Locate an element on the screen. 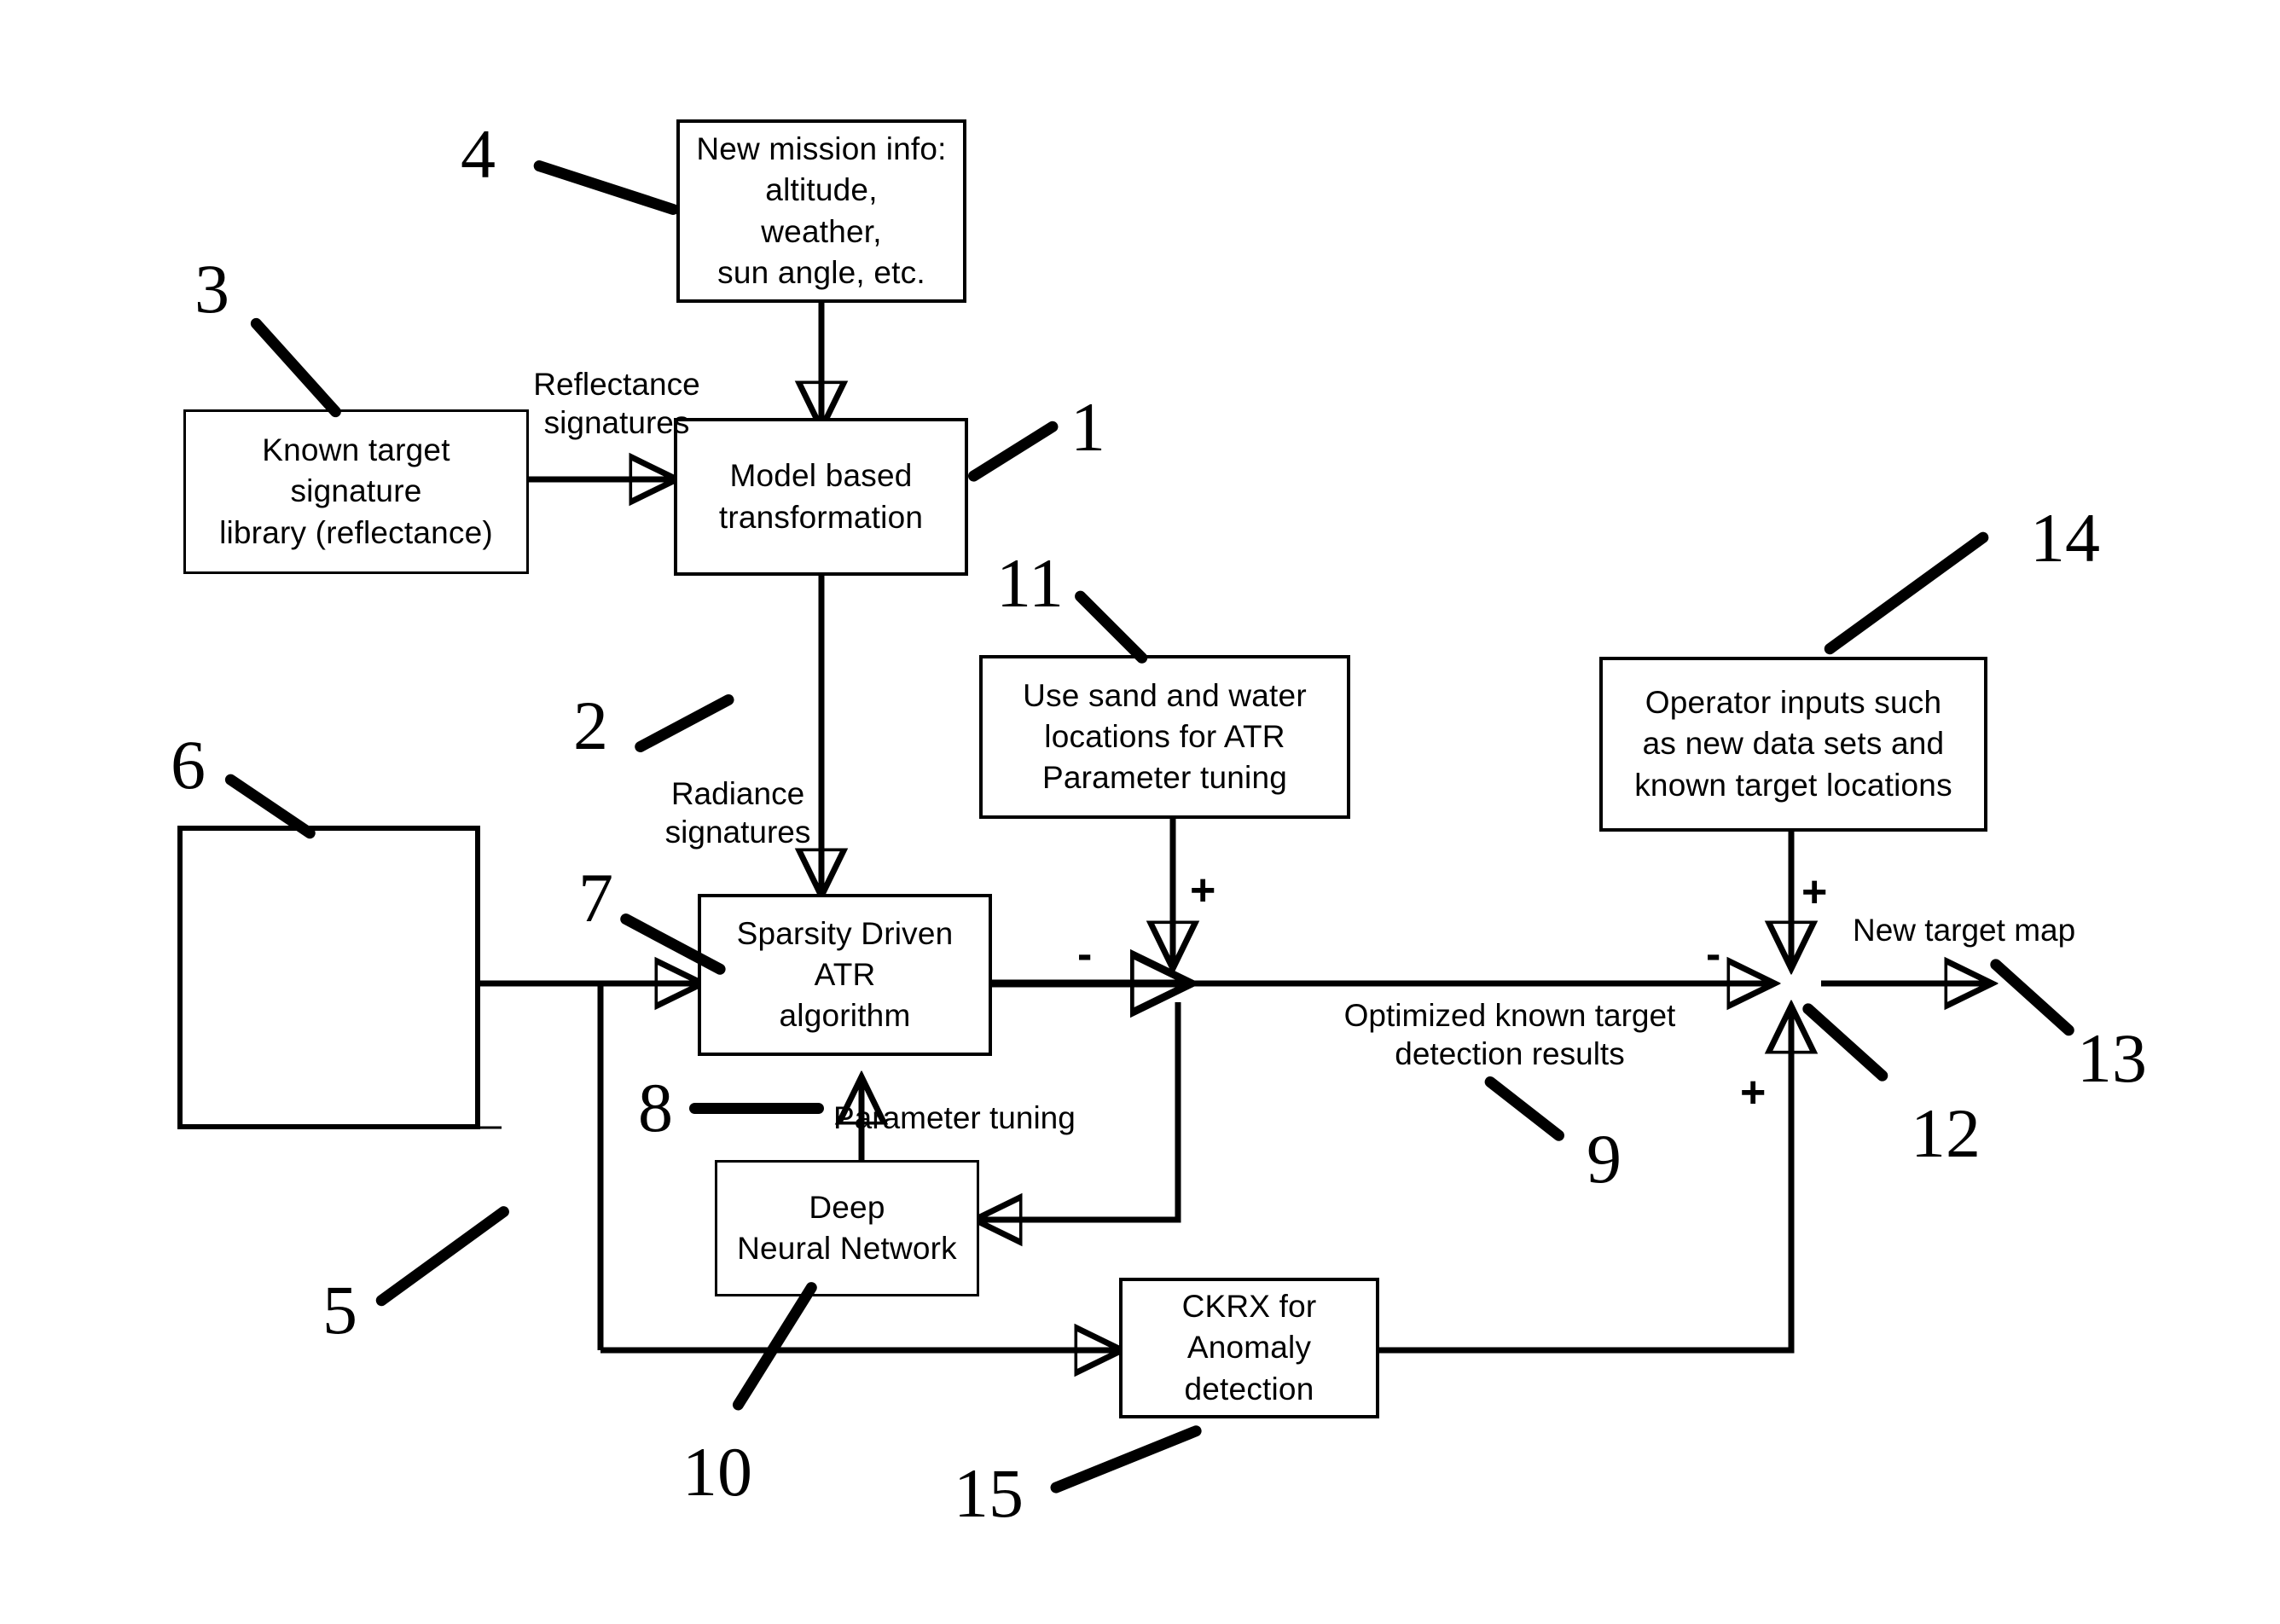 The height and width of the screenshot is (1624, 2280). label-radiance-signatures: Radiance signatures is located at coordinates (737, 813).